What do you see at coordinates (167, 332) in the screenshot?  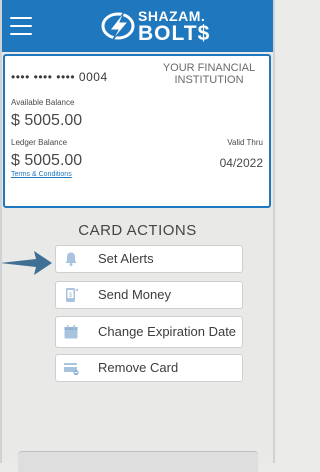 I see `change-expiration-date-label: Change Expiration Date` at bounding box center [167, 332].